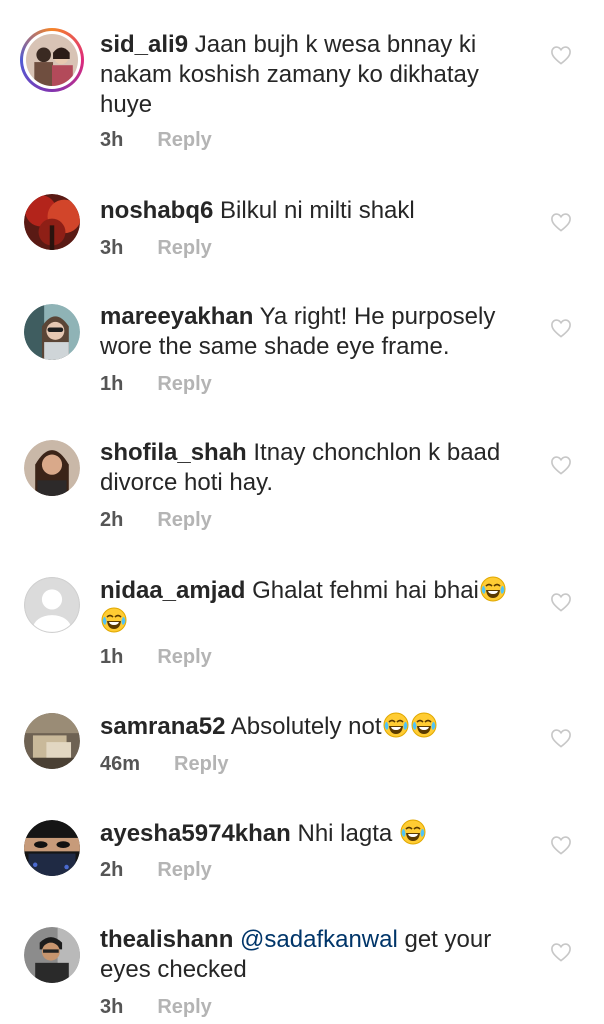 Image resolution: width=604 pixels, height=1024 pixels. Describe the element at coordinates (176, 316) in the screenshot. I see `comment-username: mareeyakhan` at that location.